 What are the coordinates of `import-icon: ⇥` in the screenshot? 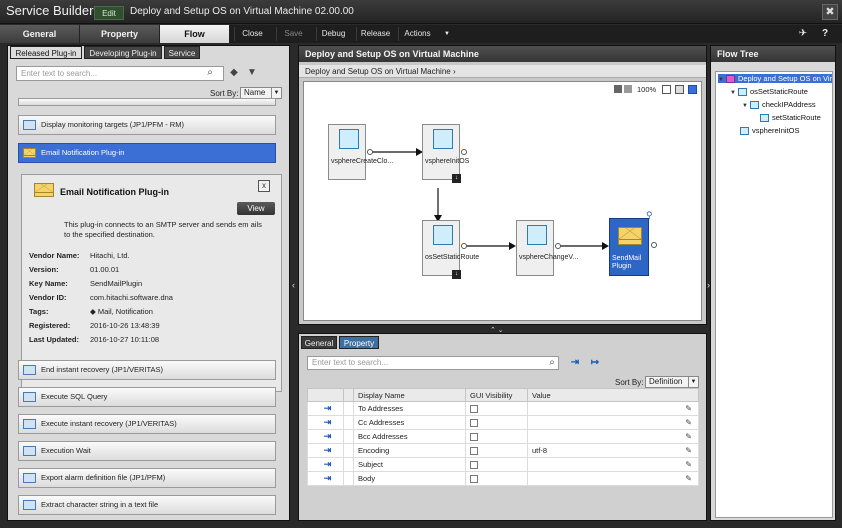 It's located at (575, 363).